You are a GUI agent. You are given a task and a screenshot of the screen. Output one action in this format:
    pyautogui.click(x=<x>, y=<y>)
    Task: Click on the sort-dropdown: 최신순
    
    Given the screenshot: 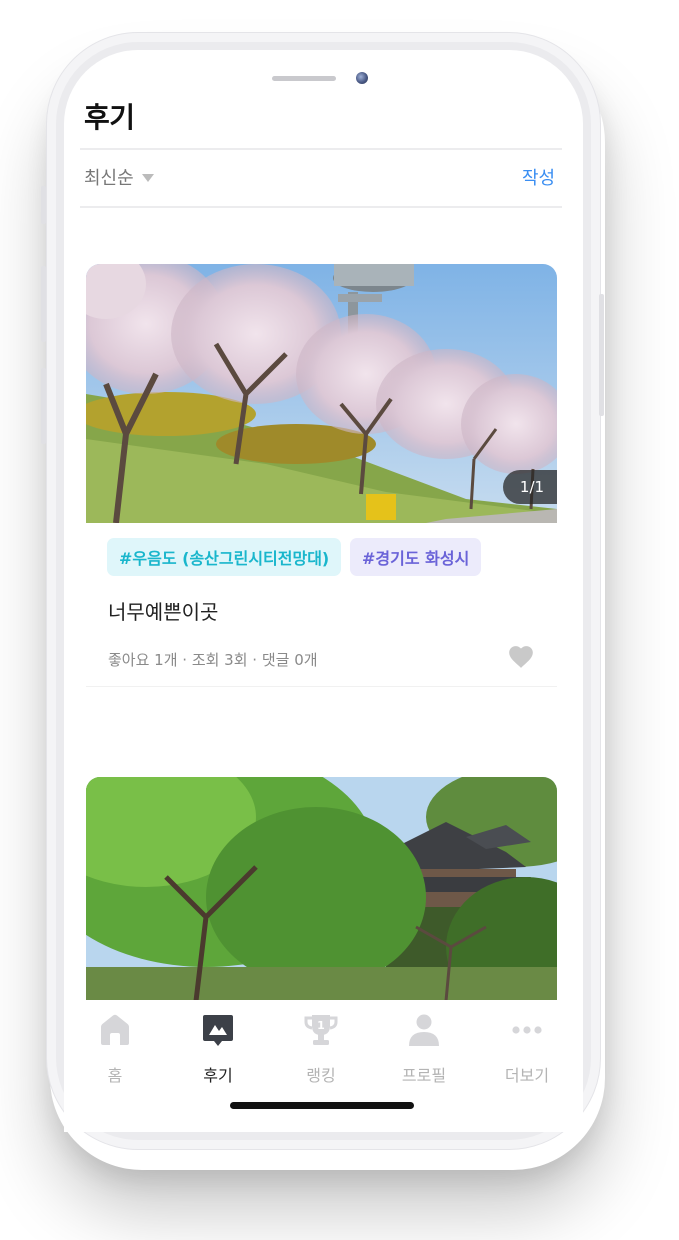 What is the action you would take?
    pyautogui.click(x=119, y=177)
    